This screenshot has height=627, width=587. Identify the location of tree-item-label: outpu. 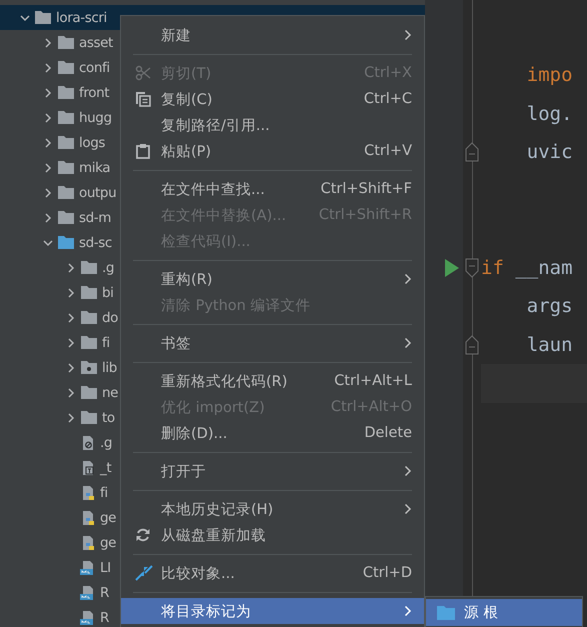
(97, 192).